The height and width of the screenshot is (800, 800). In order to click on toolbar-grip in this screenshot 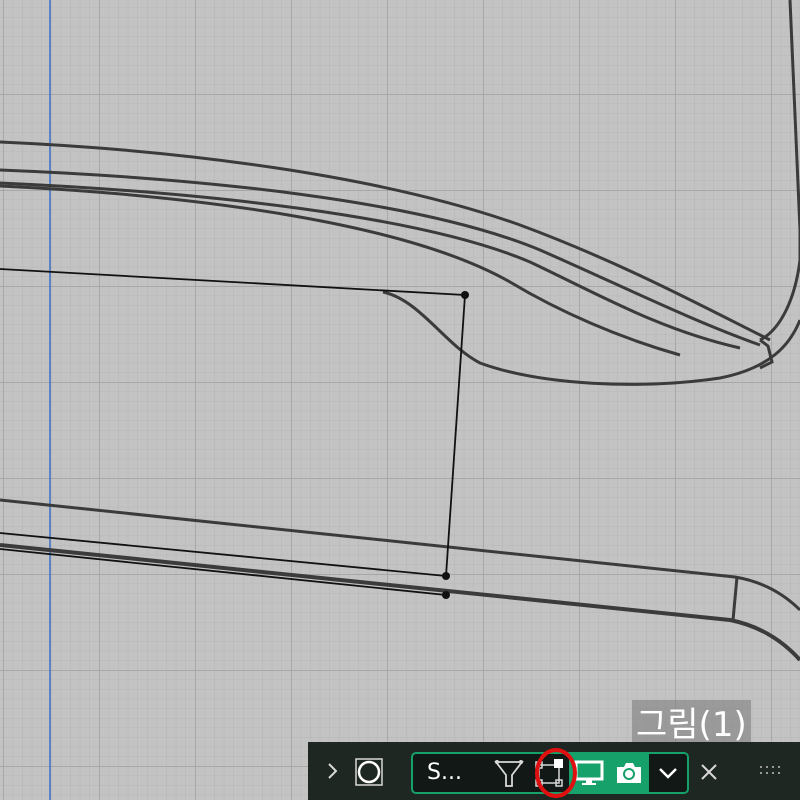, I will do `click(772, 770)`.